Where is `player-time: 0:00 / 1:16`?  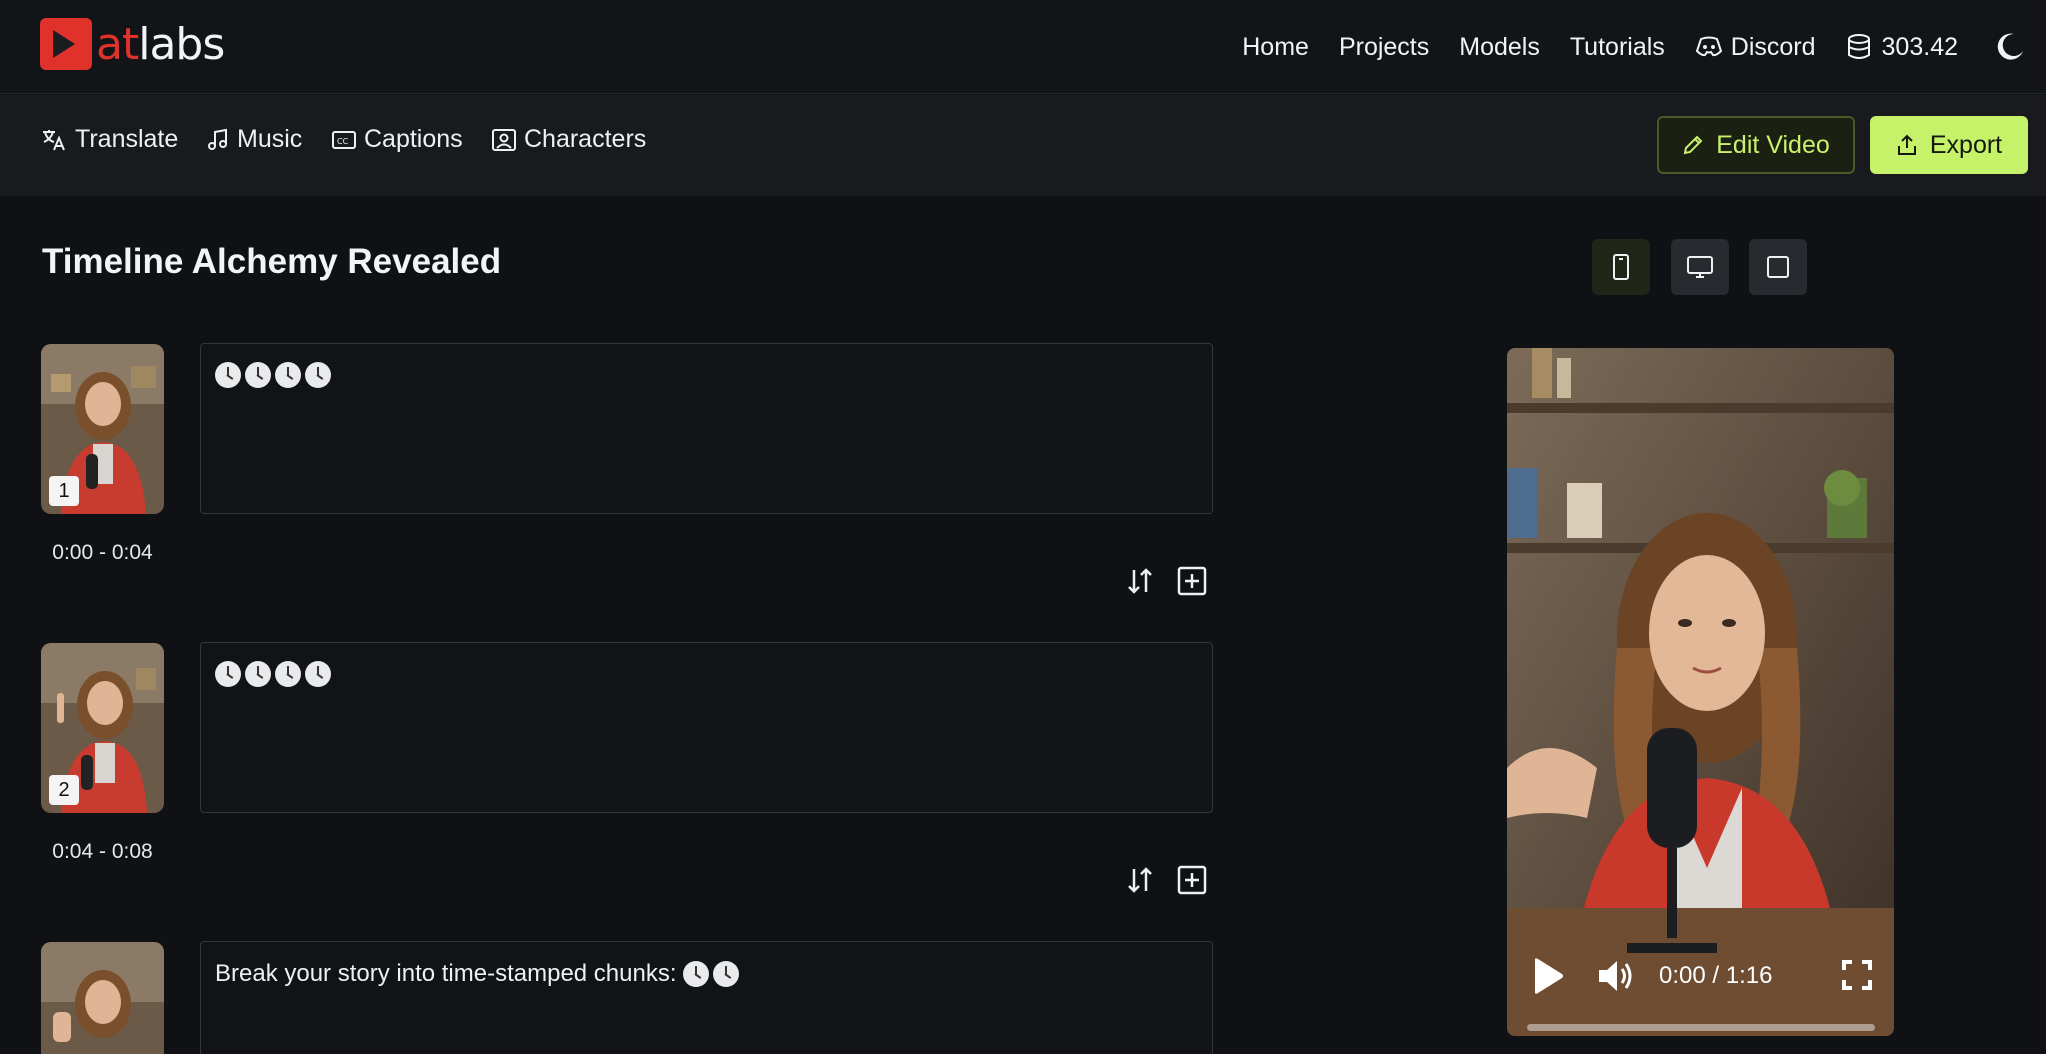 player-time: 0:00 / 1:16 is located at coordinates (1716, 975).